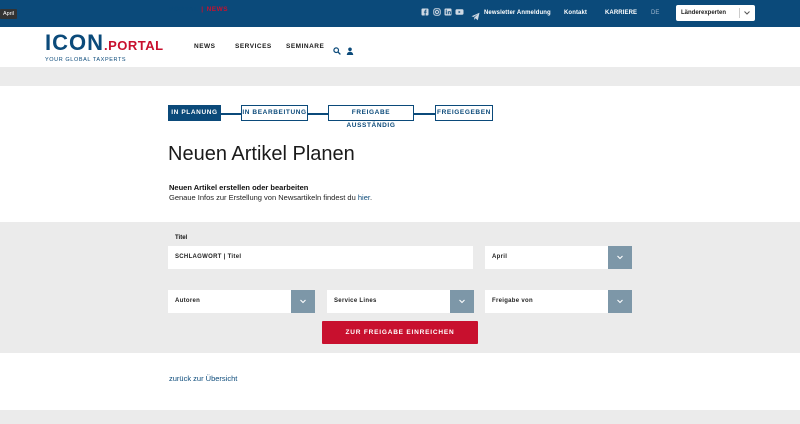 This screenshot has height=424, width=800. I want to click on newsletter-link: Newsletter Anmeldung, so click(517, 13).